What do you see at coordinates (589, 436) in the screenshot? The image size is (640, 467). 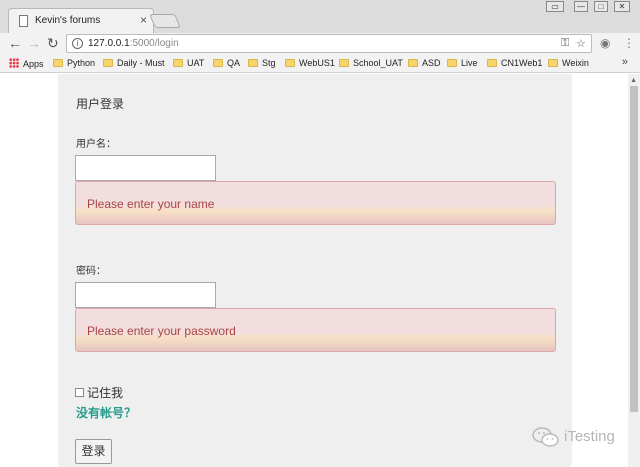 I see `watermark-text: iTesting` at bounding box center [589, 436].